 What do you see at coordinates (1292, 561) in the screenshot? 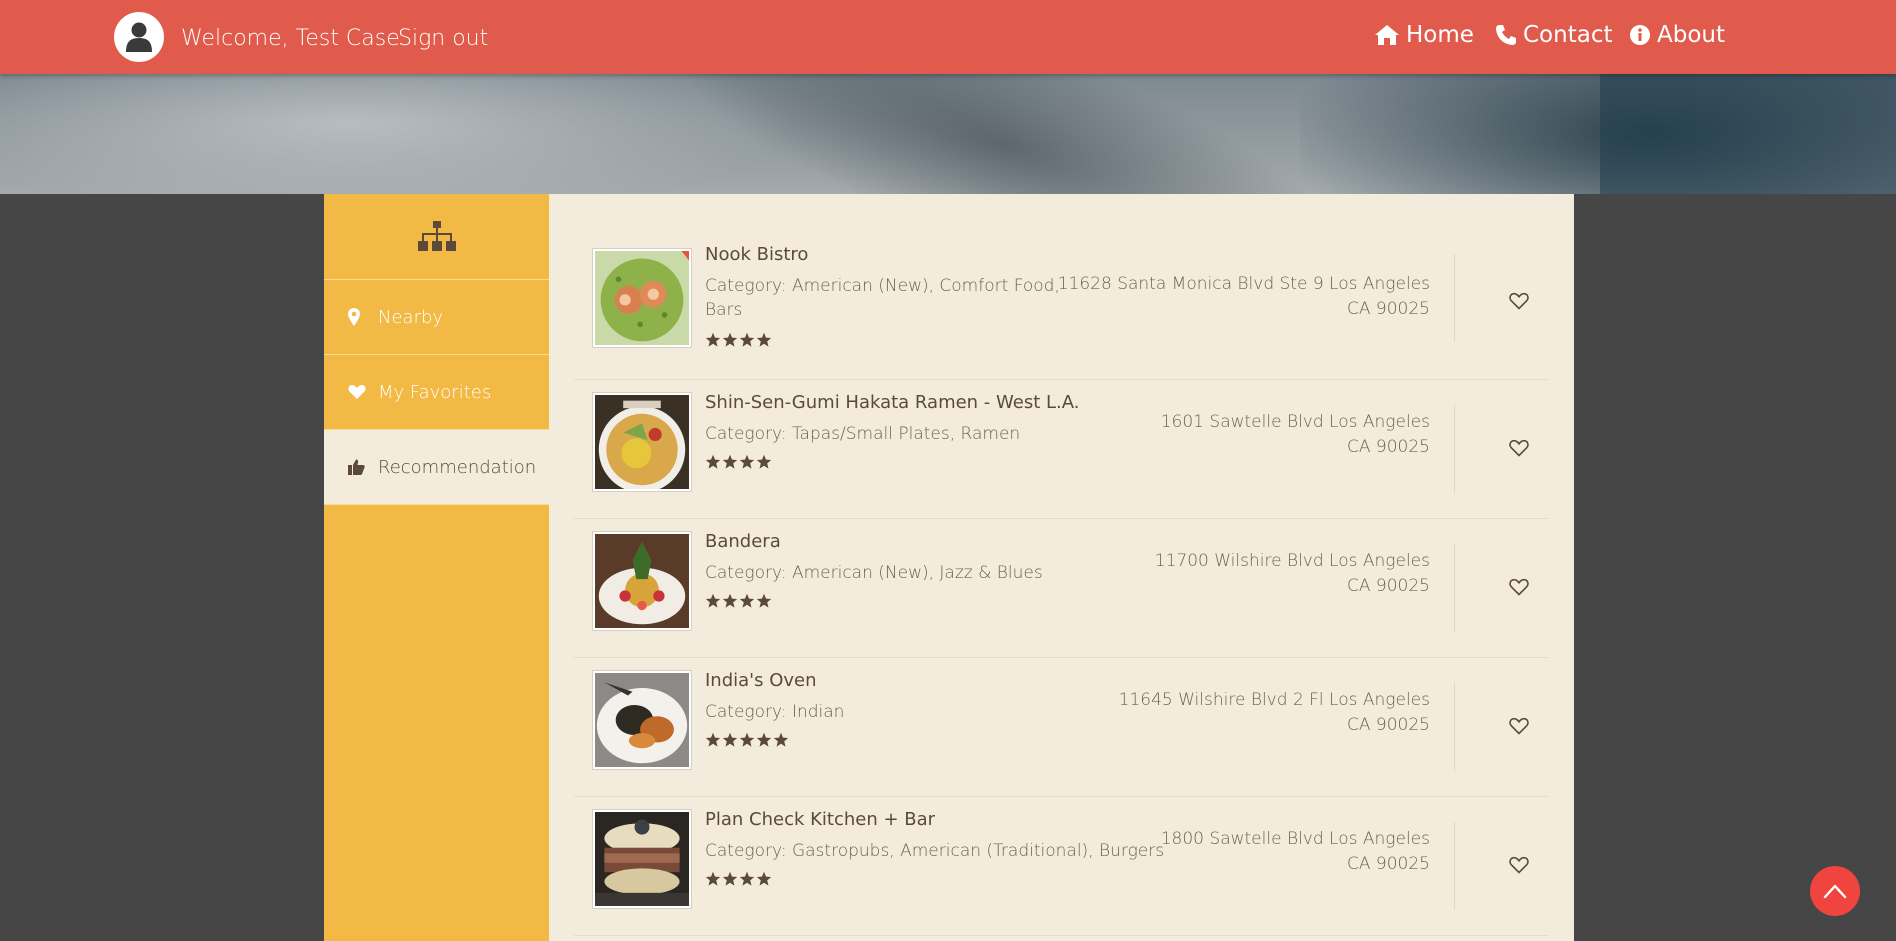
I see `address-line-1: 11700 Wilshire Blvd Los Angeles` at bounding box center [1292, 561].